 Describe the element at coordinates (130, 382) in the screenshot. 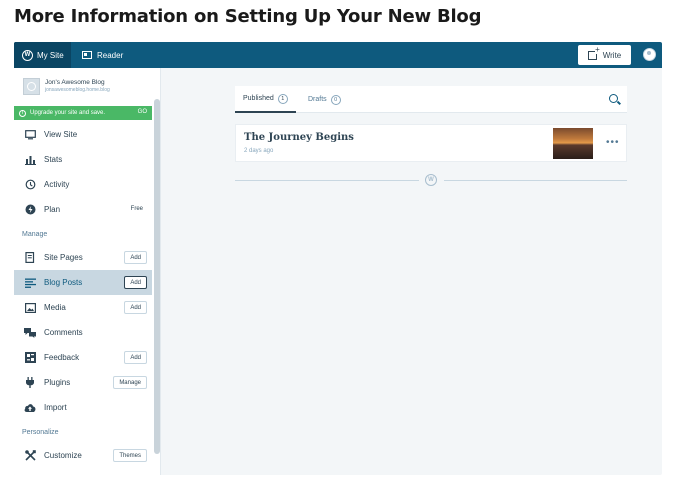

I see `manage-plugins-button: Manage` at that location.